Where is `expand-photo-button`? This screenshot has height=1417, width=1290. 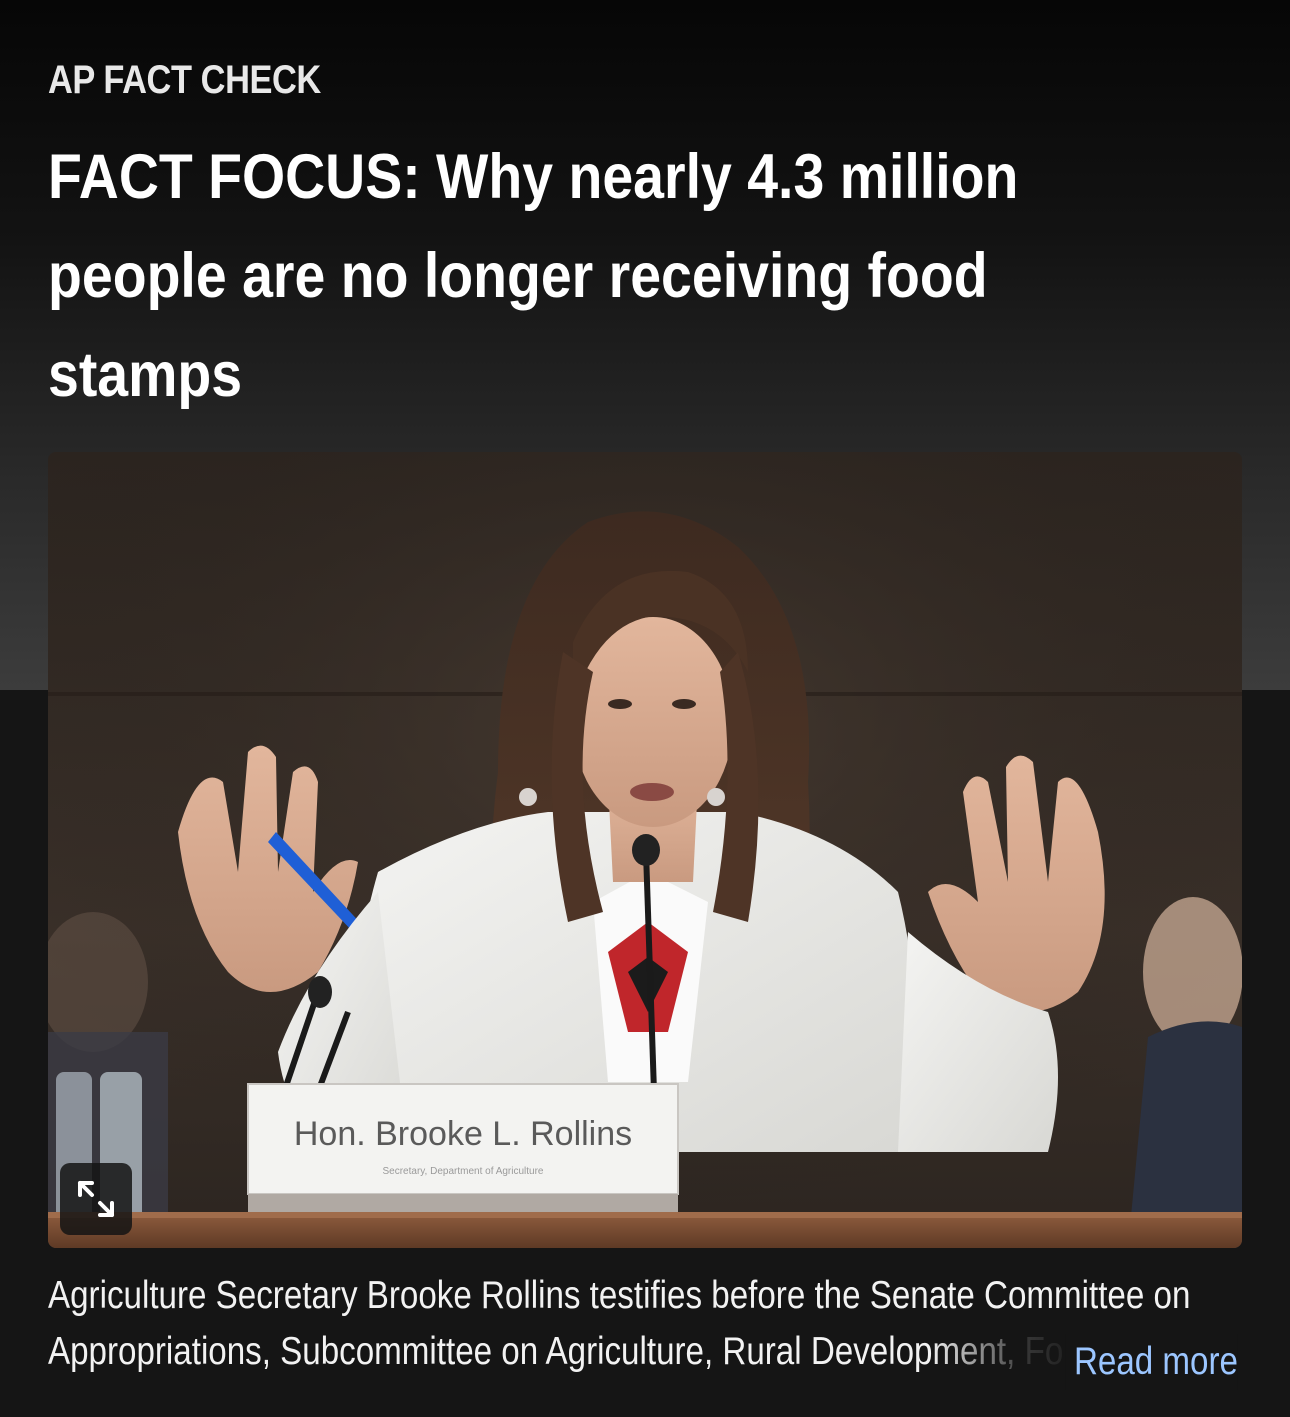 expand-photo-button is located at coordinates (96, 1199).